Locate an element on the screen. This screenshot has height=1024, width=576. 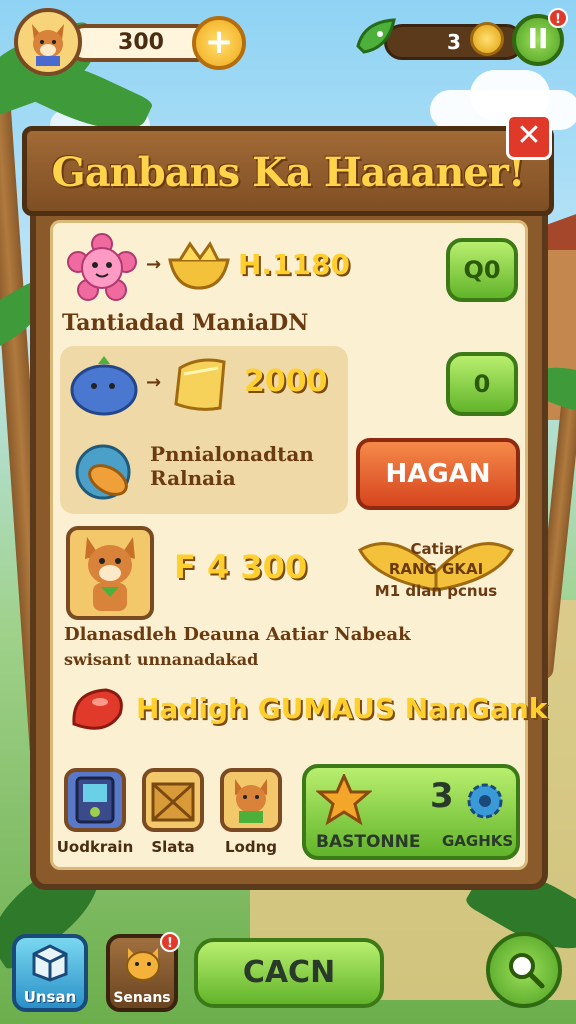
device-icon is located at coordinates (95, 800).